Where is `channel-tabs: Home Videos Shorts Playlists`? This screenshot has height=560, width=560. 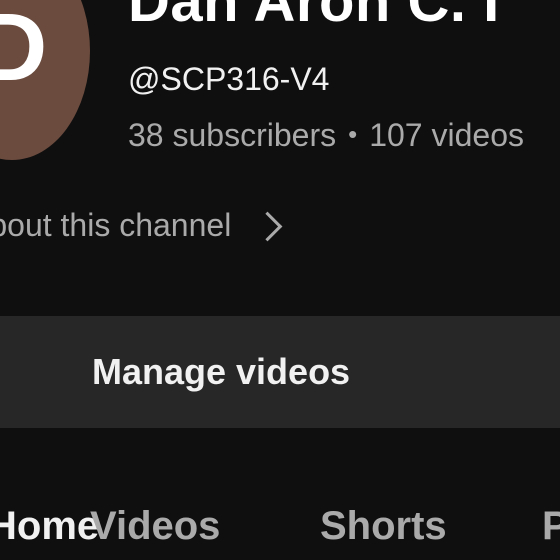 channel-tabs: Home Videos Shorts Playlists is located at coordinates (280, 530).